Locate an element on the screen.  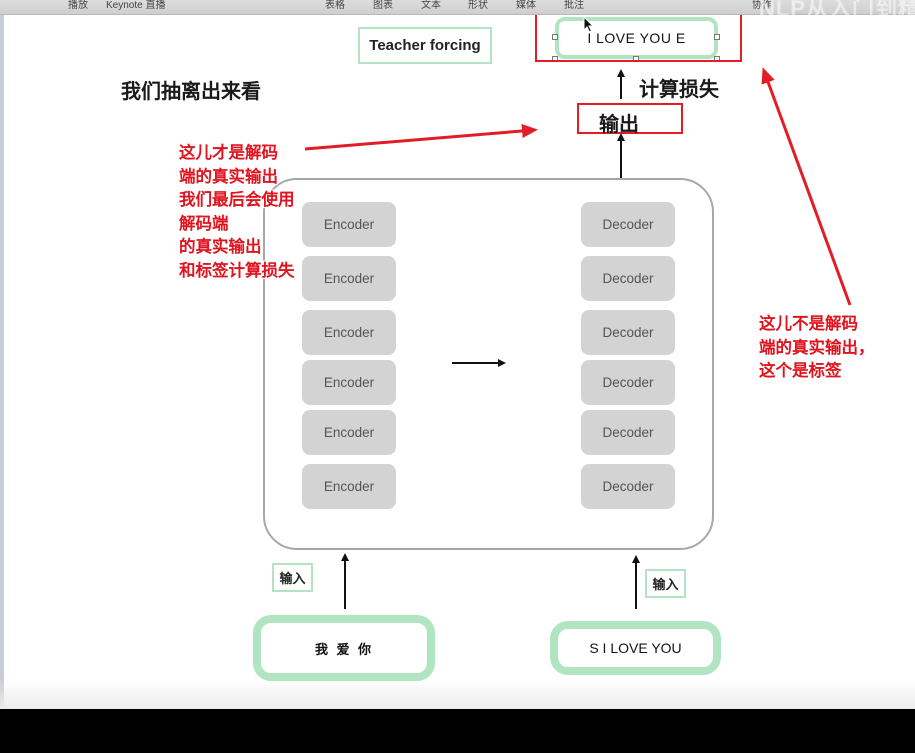
toolbar-table: 表格 is located at coordinates (335, 6).